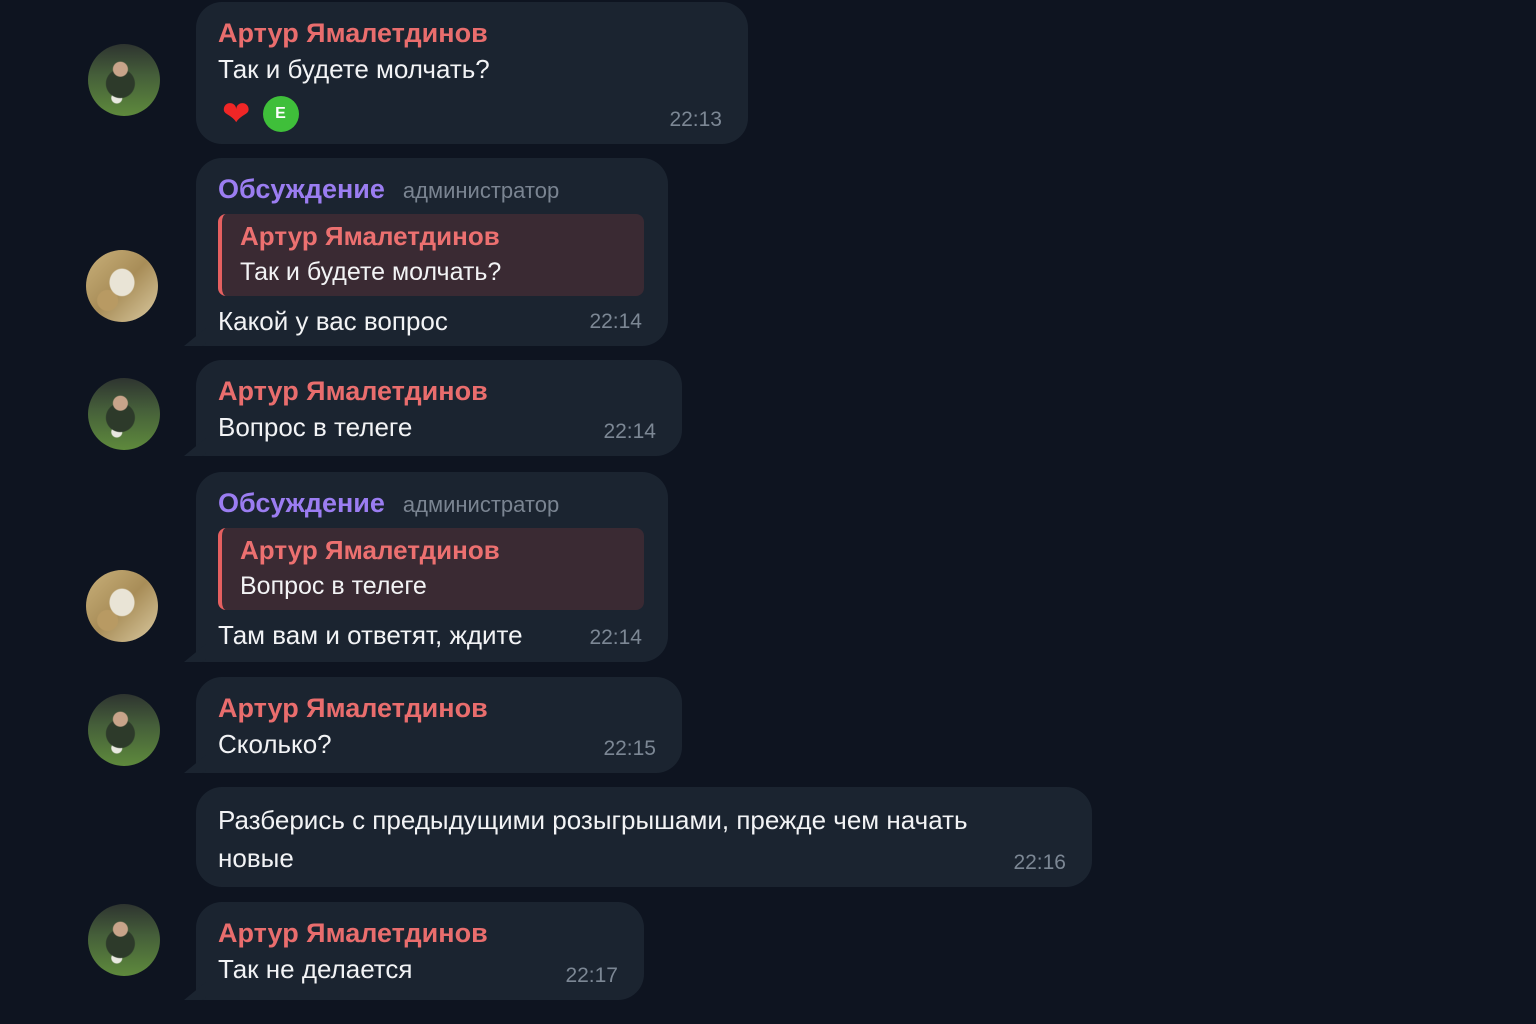  What do you see at coordinates (333, 321) in the screenshot?
I see `message-text: Какой у вас вопрос` at bounding box center [333, 321].